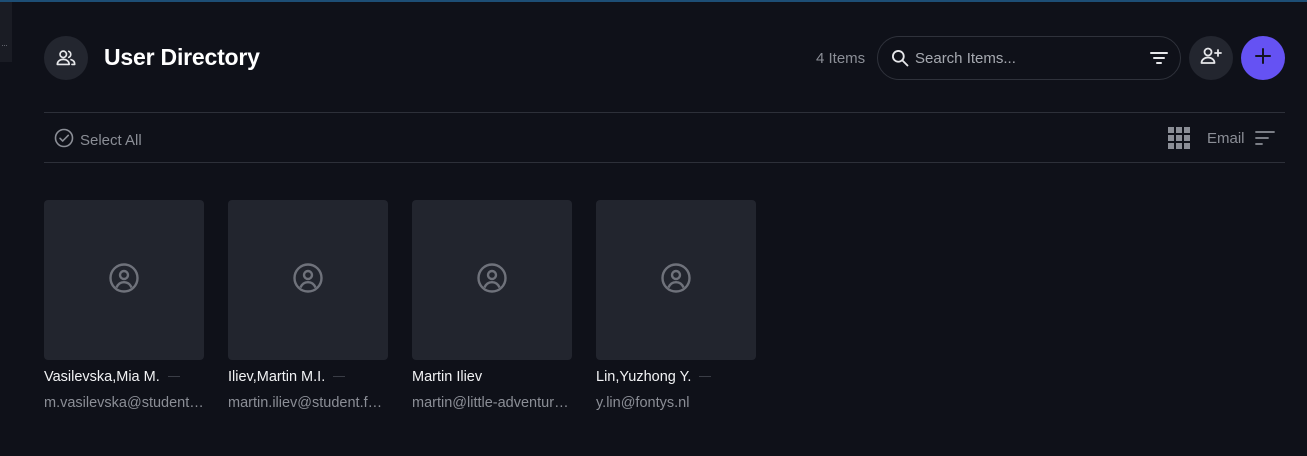  What do you see at coordinates (111, 140) in the screenshot?
I see `select-all-label: Select All` at bounding box center [111, 140].